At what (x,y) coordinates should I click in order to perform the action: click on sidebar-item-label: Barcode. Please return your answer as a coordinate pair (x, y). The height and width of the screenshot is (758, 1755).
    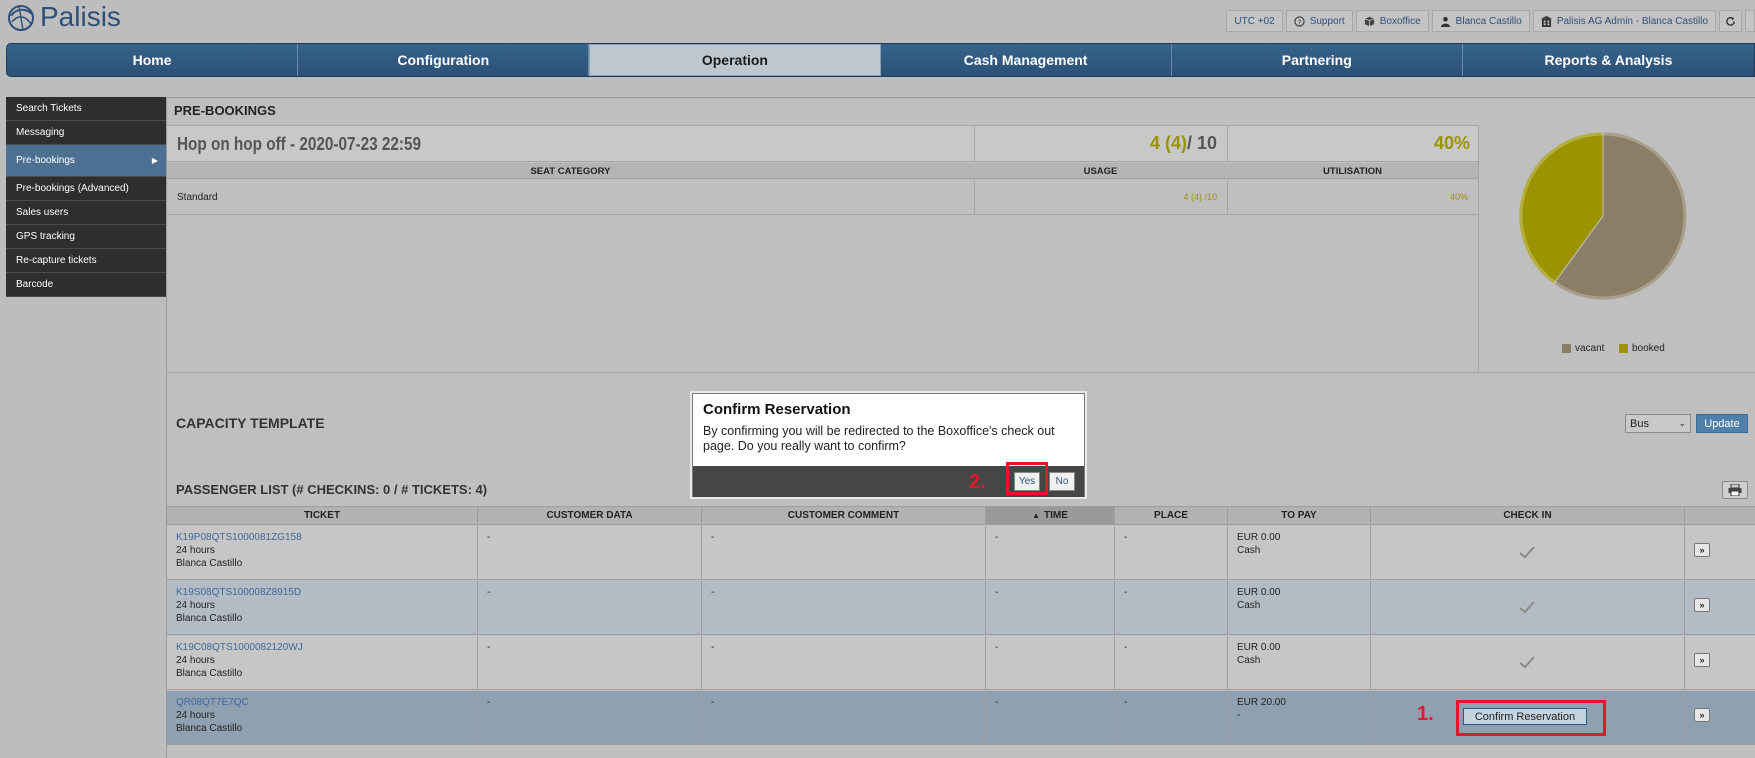
    Looking at the image, I should click on (35, 284).